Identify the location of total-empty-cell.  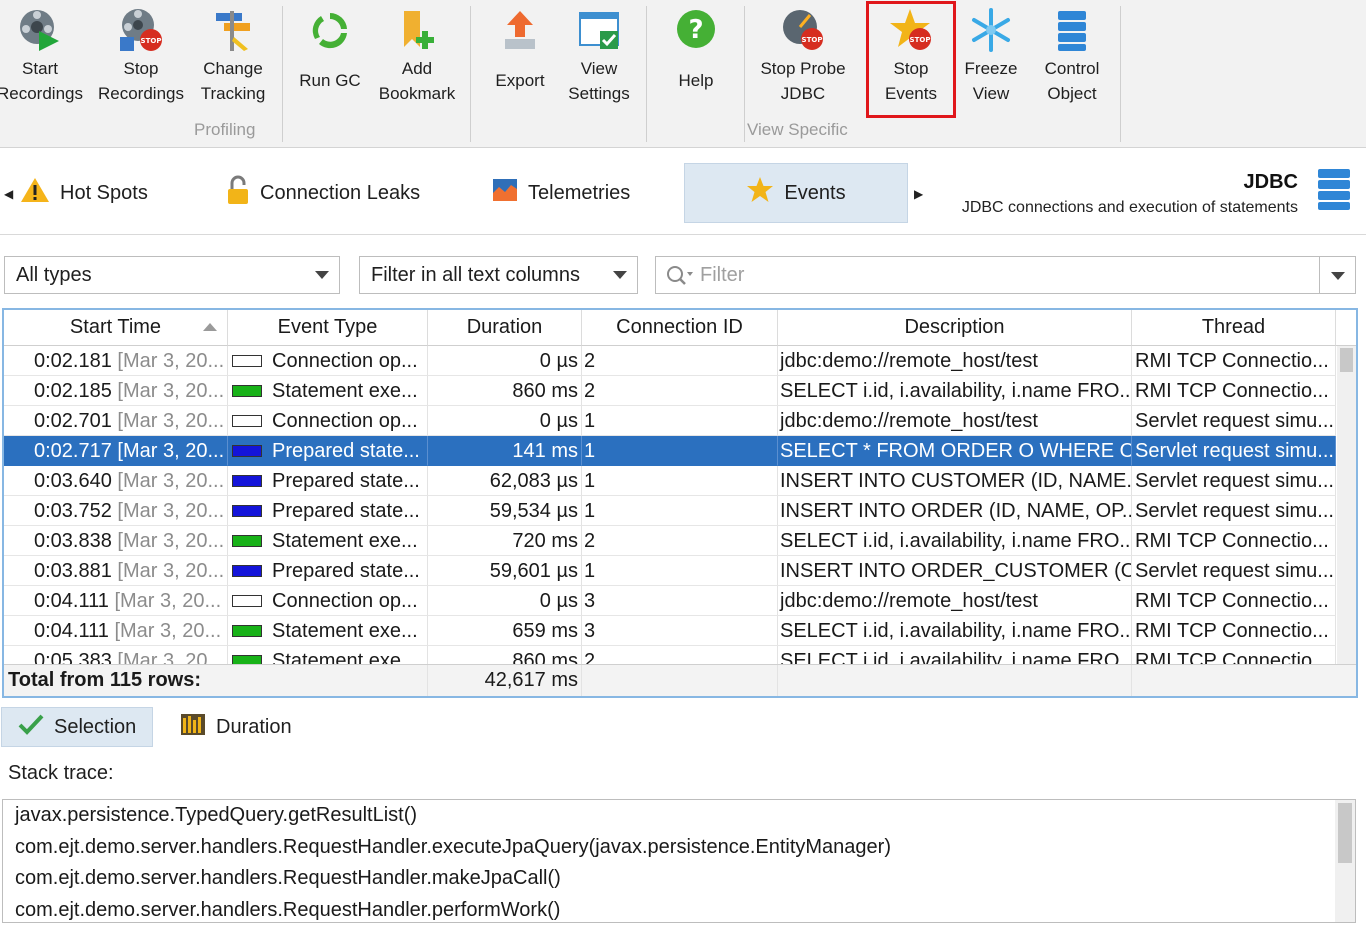
(680, 680).